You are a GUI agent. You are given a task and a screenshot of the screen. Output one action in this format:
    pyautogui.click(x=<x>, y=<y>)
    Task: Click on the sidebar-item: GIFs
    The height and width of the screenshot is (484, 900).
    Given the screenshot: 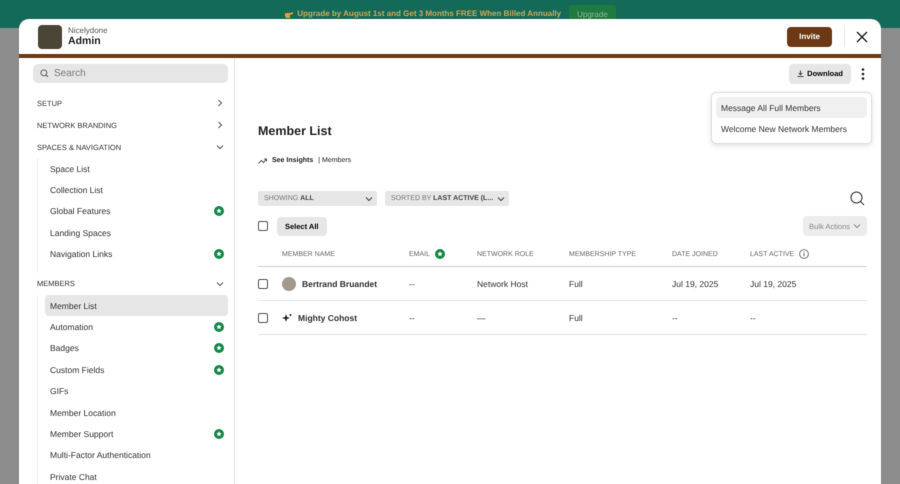 What is the action you would take?
    pyautogui.click(x=136, y=391)
    